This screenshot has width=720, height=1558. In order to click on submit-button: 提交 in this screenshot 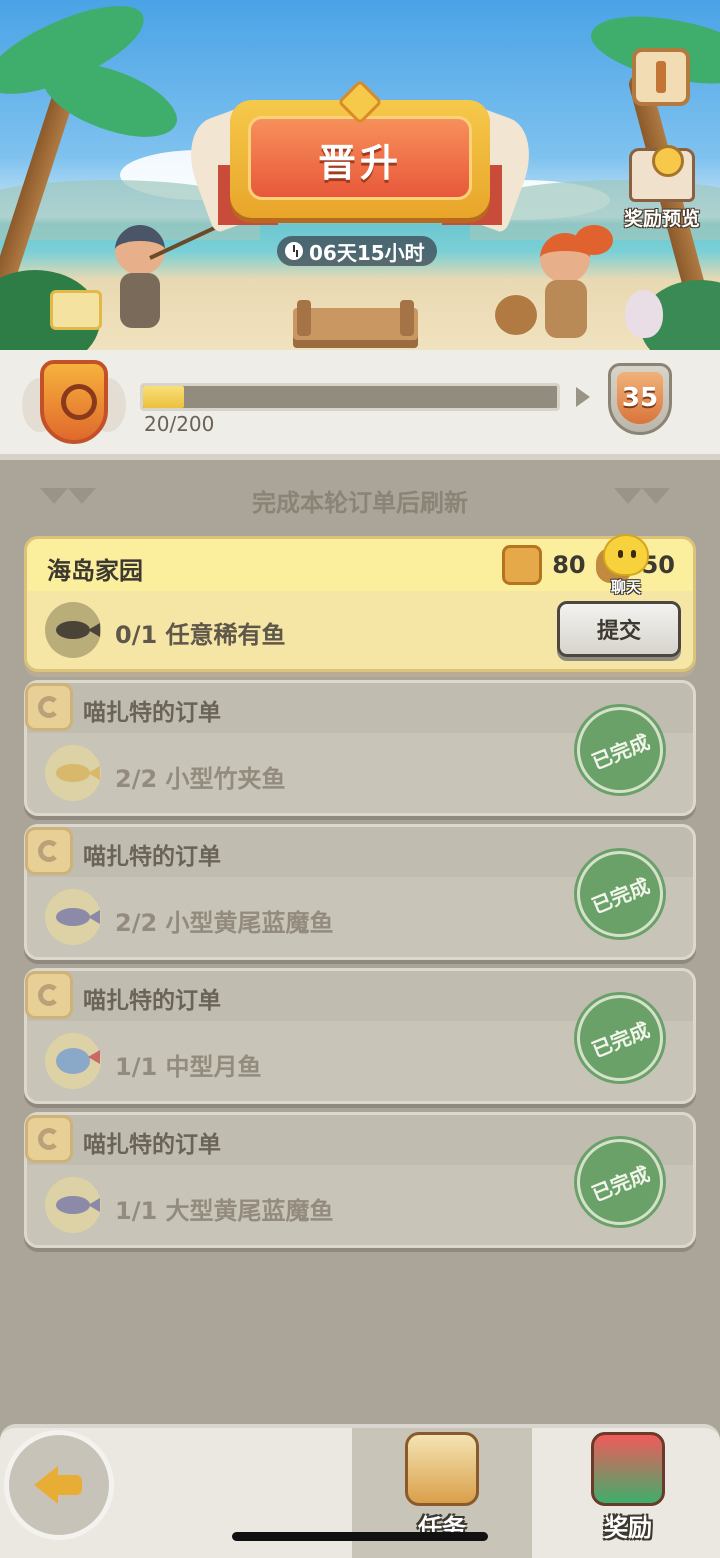, I will do `click(619, 629)`.